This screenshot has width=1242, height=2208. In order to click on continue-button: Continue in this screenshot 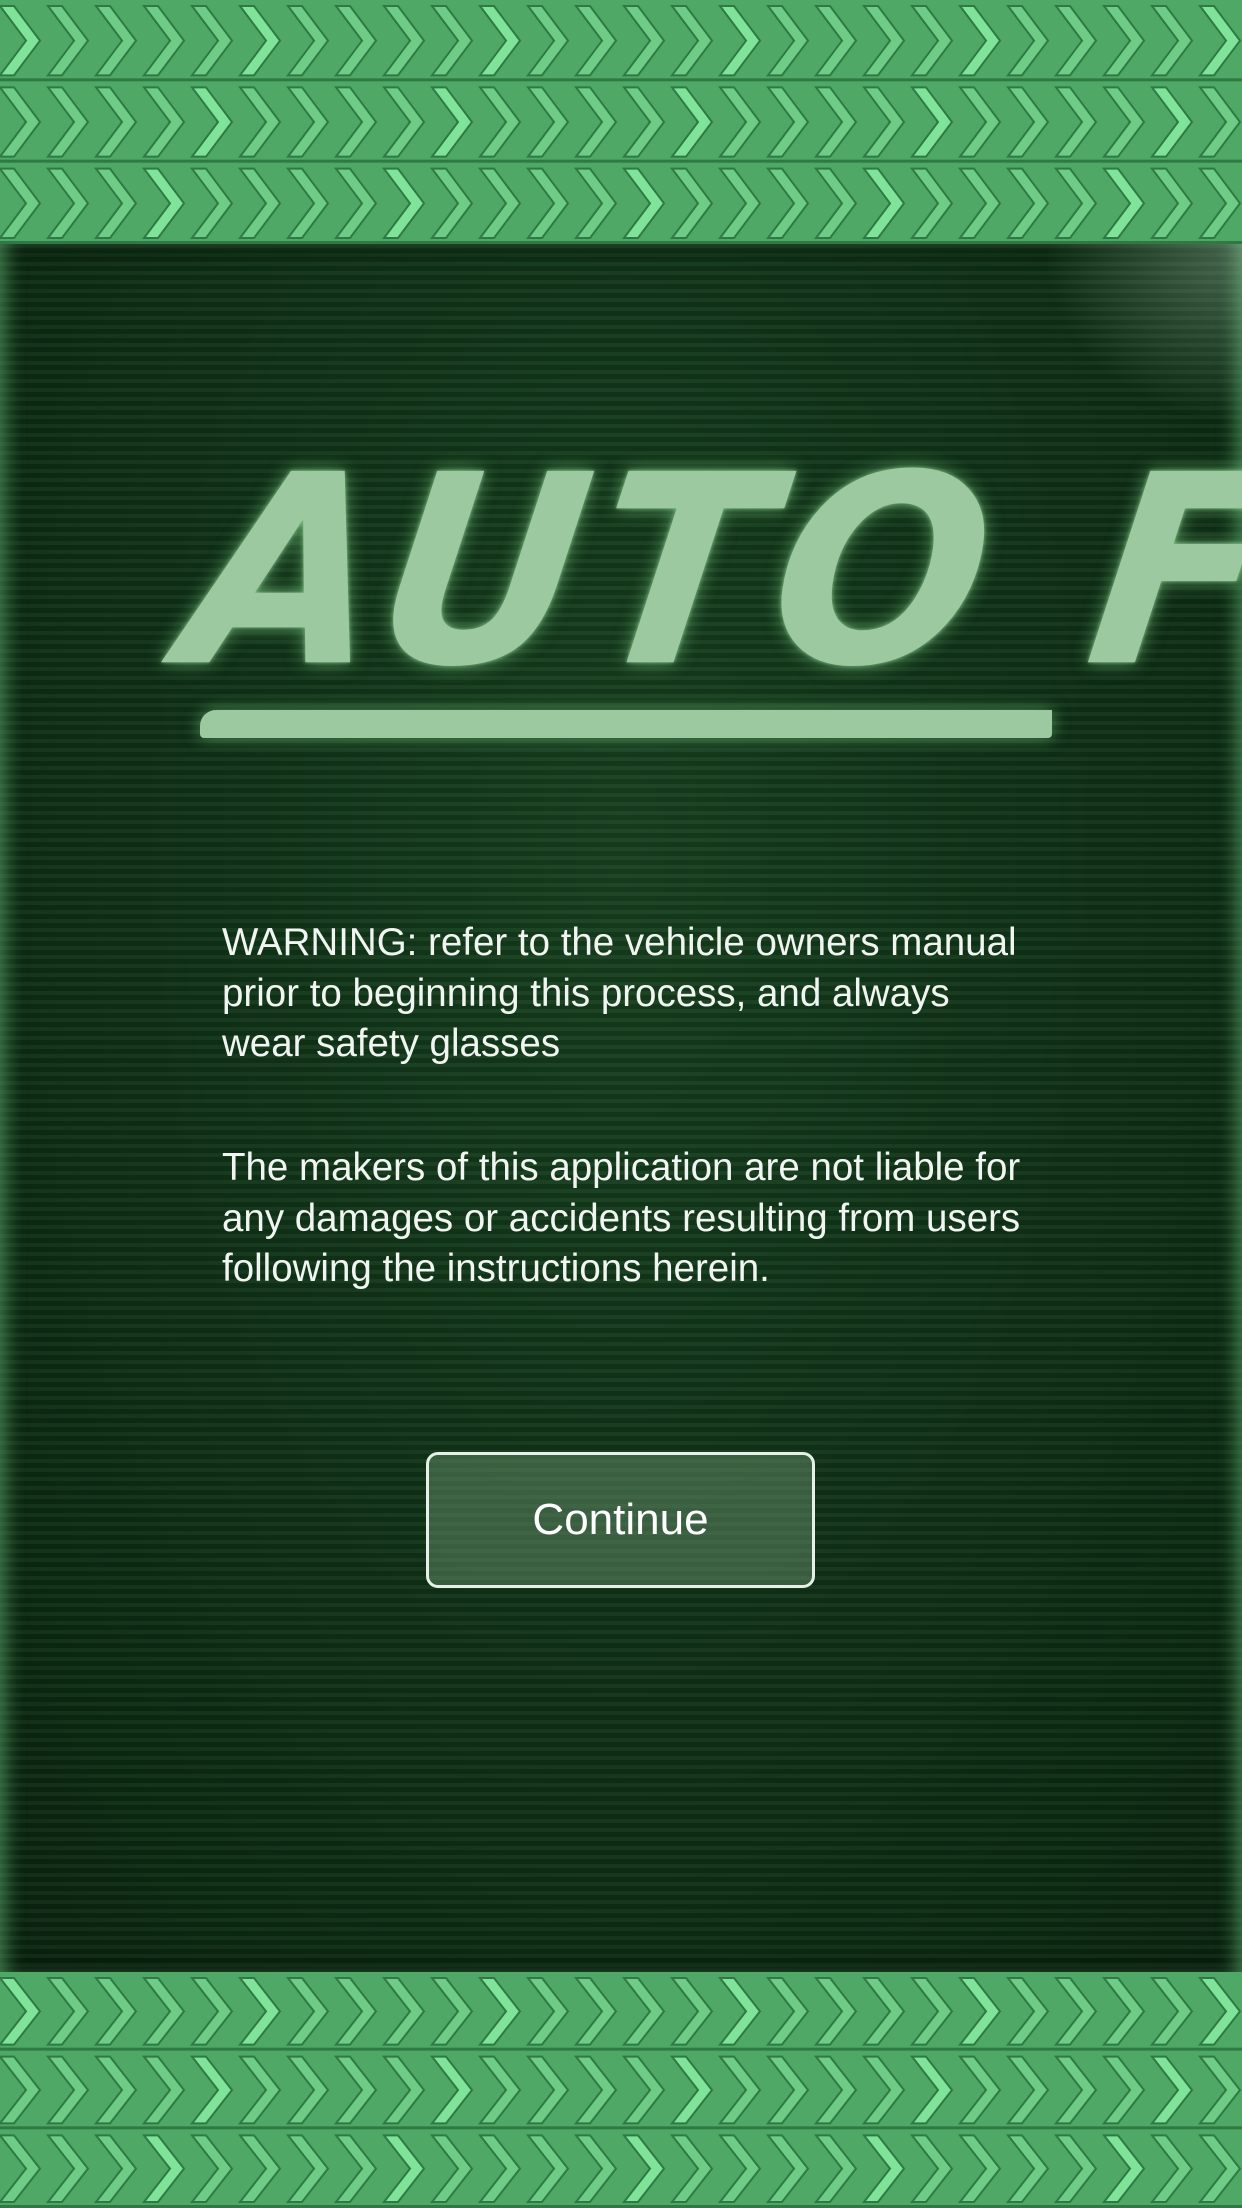, I will do `click(620, 1520)`.